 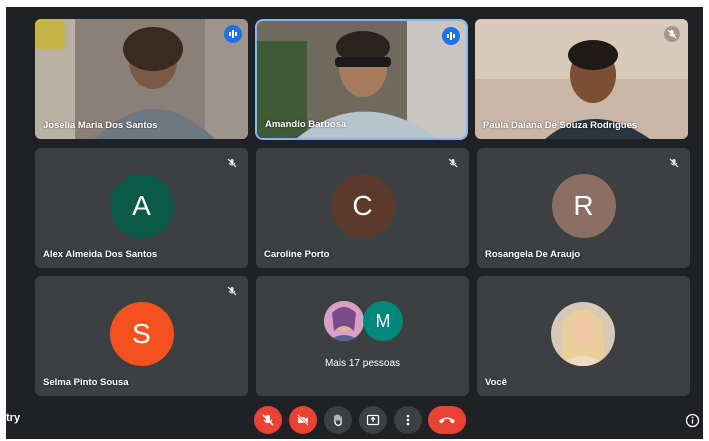 I want to click on meeting-details-button, so click(x=692, y=420).